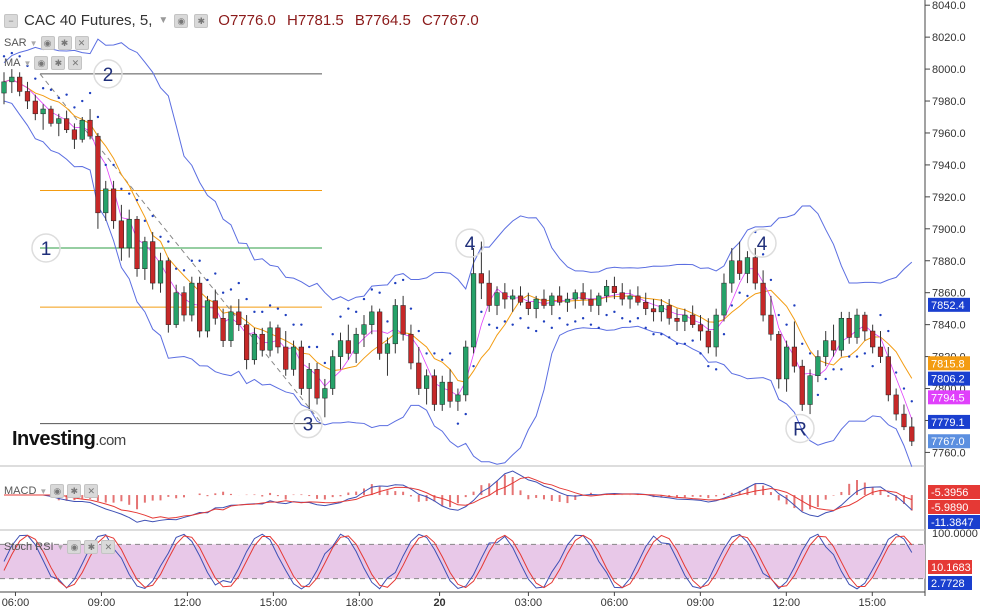 This screenshot has width=981, height=615. Describe the element at coordinates (11, 20) in the screenshot. I see `collapse-icon: −` at that location.